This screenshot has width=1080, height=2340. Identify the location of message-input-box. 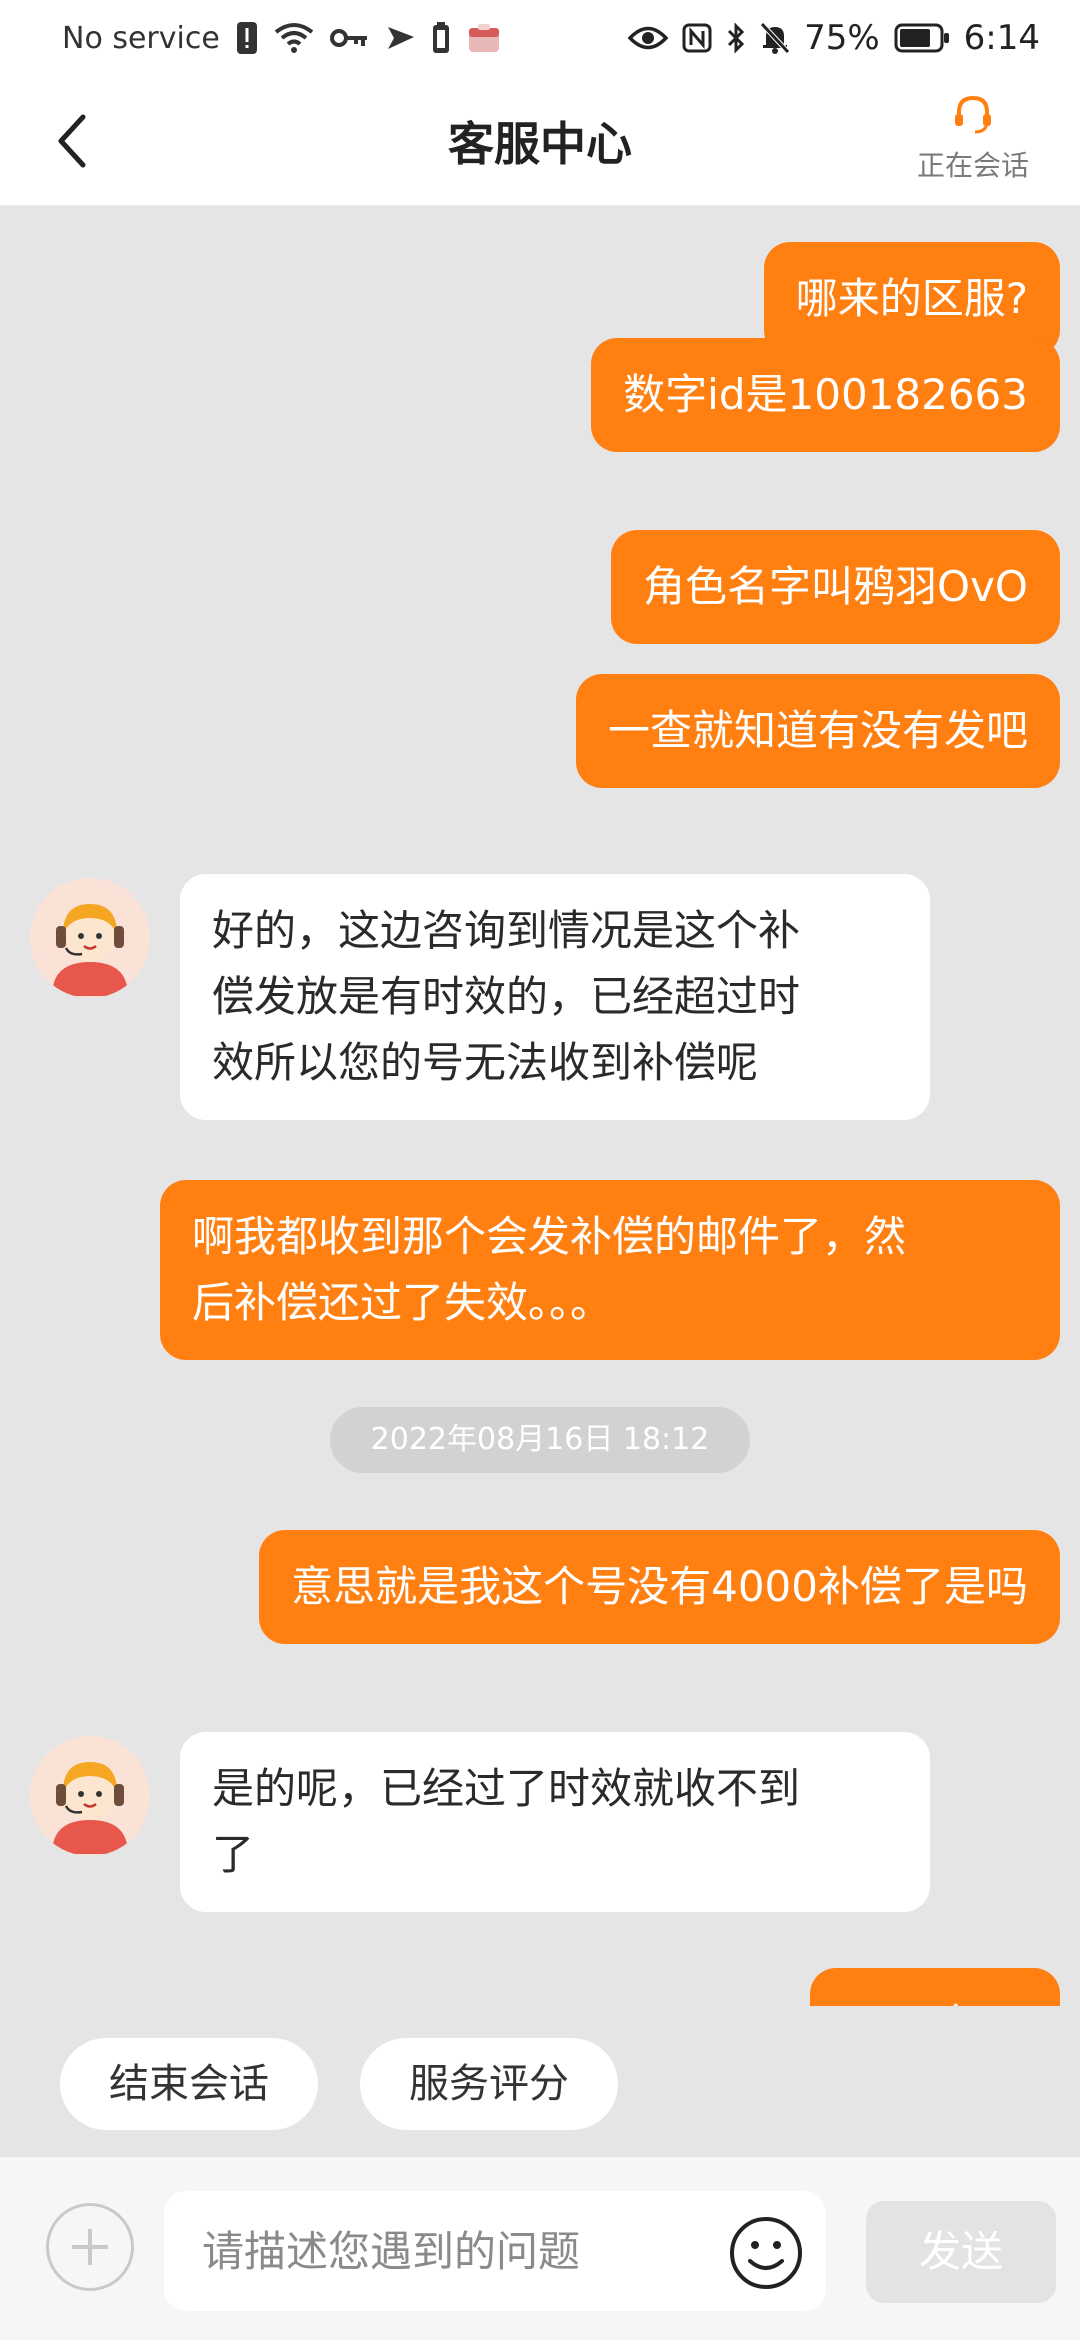
(495, 2251).